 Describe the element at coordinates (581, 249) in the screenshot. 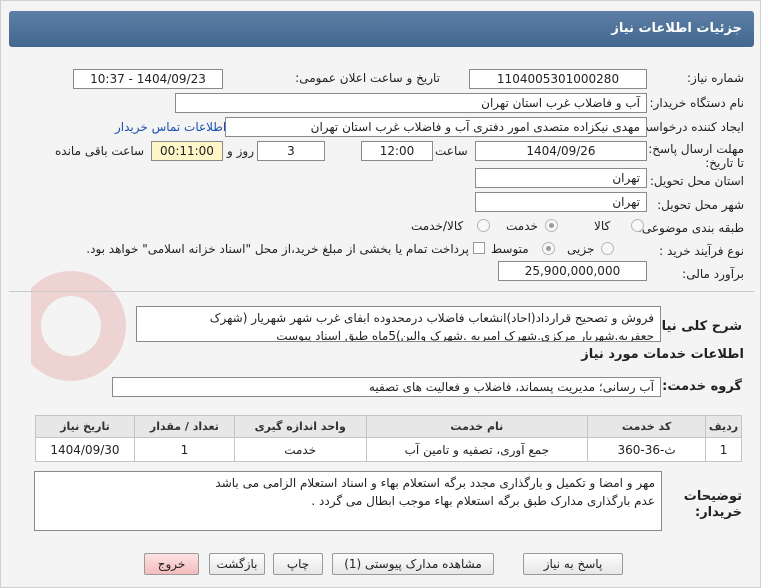

I see `process-option-minor: جزیی` at that location.